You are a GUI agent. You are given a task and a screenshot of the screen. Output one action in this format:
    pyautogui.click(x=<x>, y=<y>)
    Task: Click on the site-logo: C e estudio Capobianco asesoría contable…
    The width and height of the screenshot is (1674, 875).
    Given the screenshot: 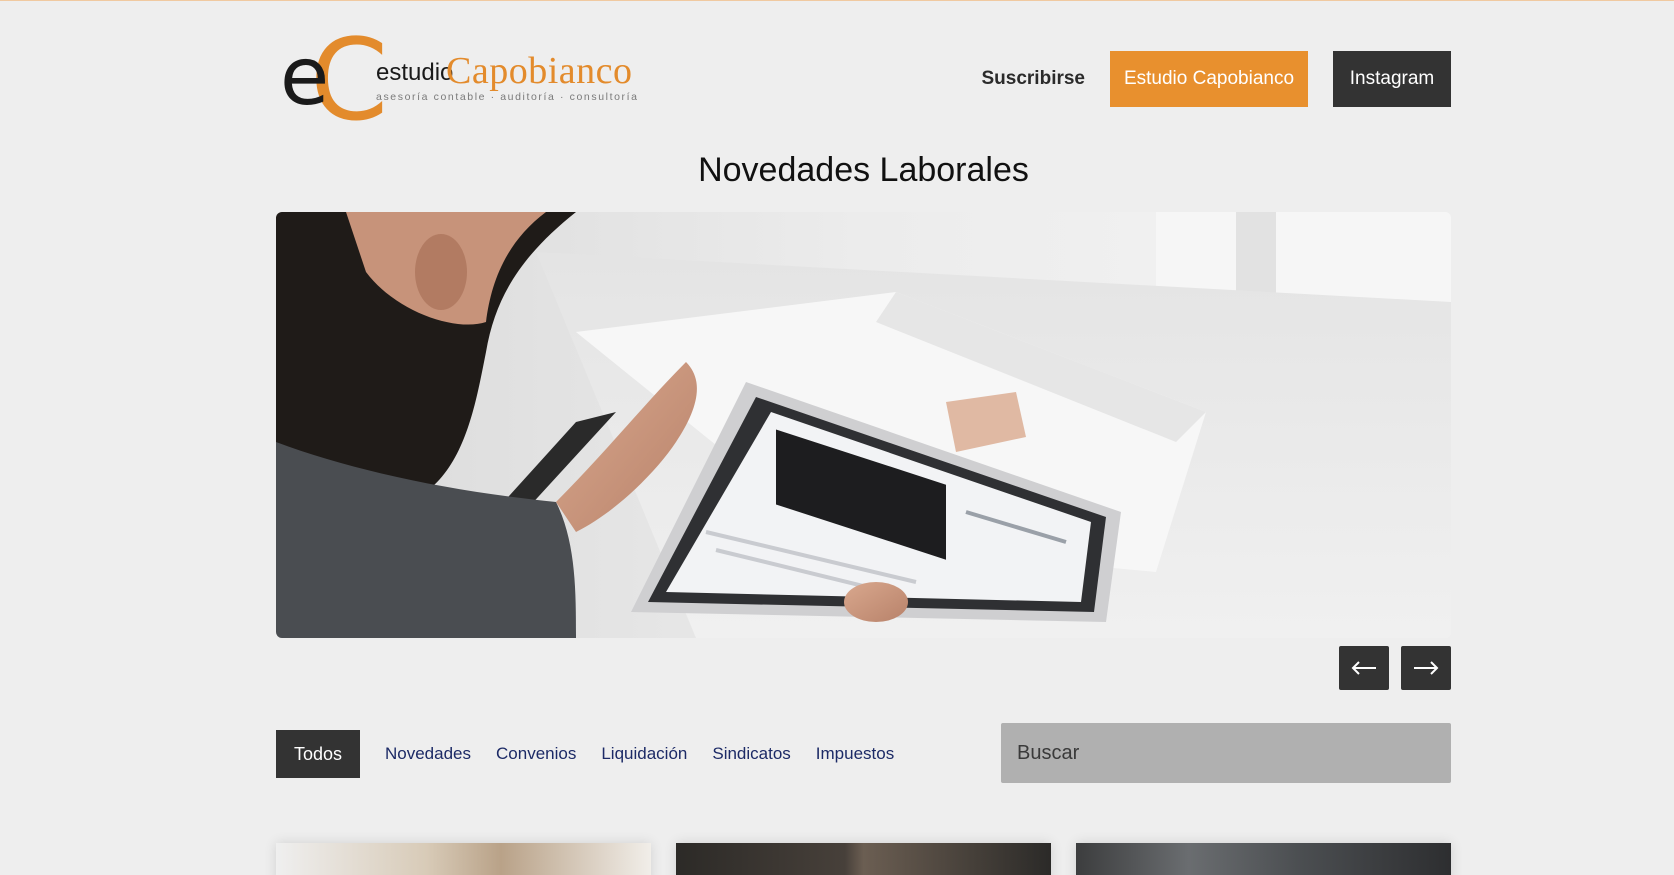 What is the action you would take?
    pyautogui.click(x=458, y=81)
    